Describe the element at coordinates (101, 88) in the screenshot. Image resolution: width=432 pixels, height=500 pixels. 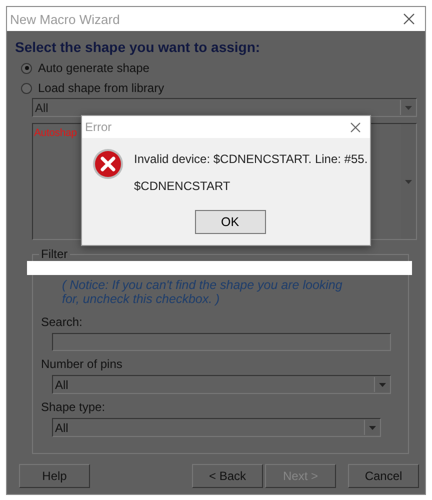
I see `radio-label: Load shape from library` at that location.